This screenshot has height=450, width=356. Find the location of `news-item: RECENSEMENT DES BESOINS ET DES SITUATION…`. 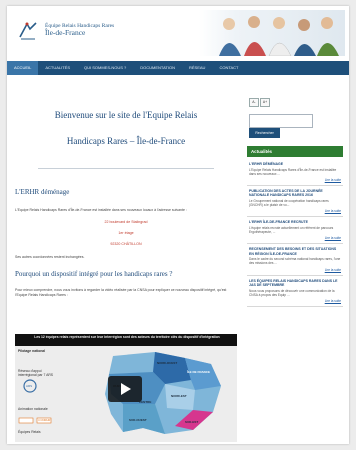

news-item: RECENSEMENT DES BESOINS ET DES SITUATION… is located at coordinates (295, 260).